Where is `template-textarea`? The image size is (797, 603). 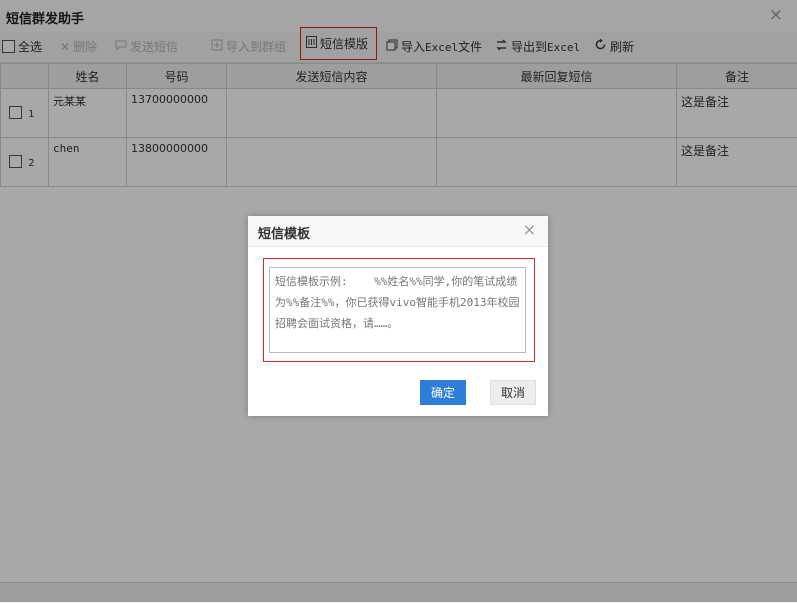
template-textarea is located at coordinates (397, 310).